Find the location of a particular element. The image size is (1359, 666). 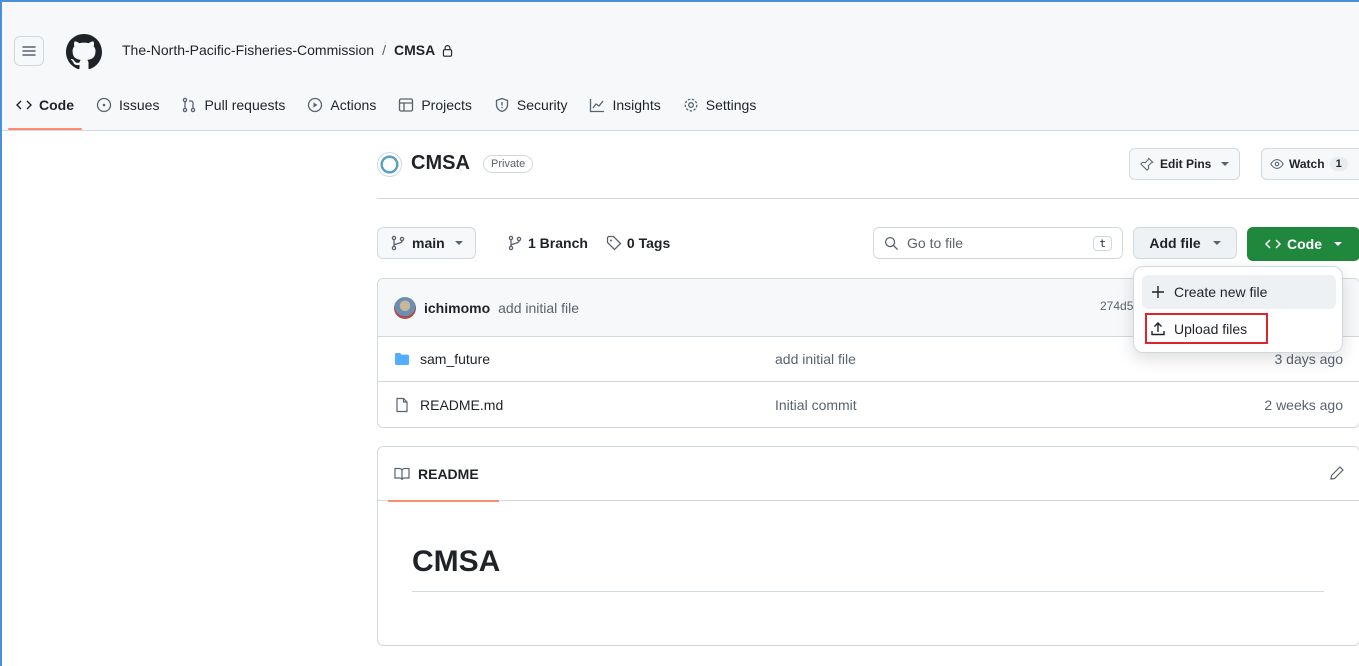

branch-tag-info: 1 Branch 0 Tags is located at coordinates (588, 243).